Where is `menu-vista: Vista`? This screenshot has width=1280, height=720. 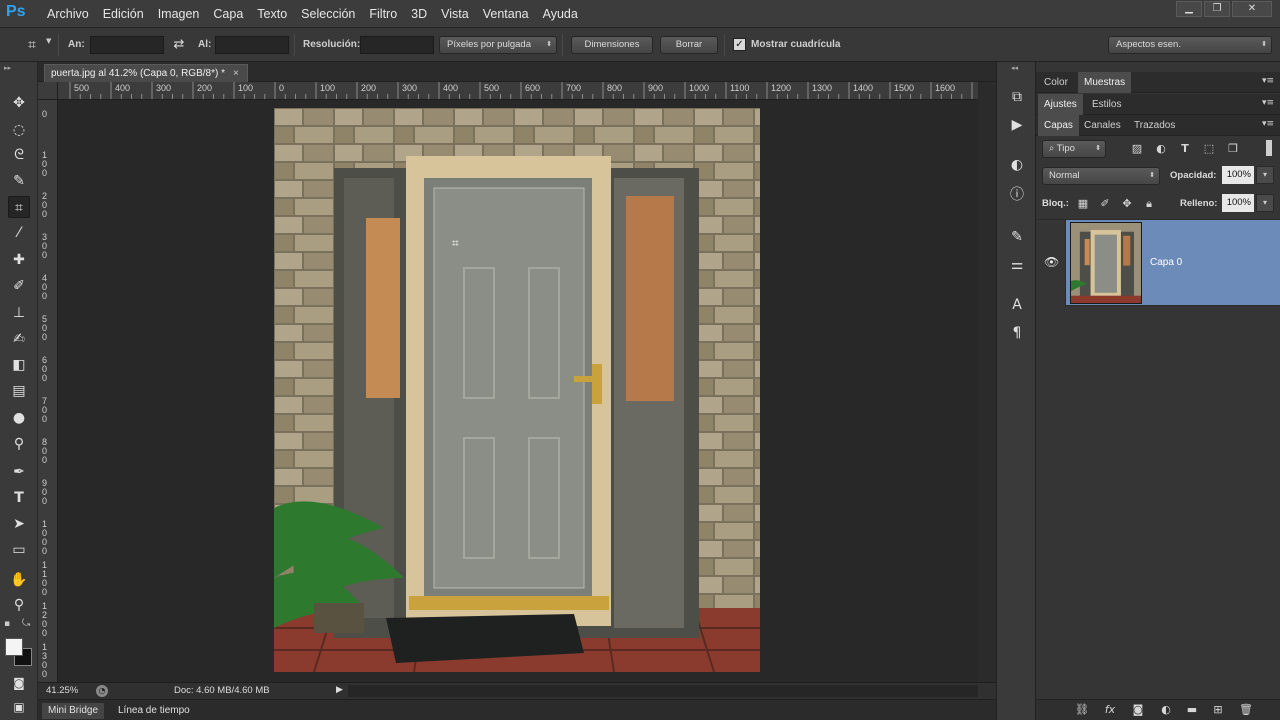
menu-vista: Vista is located at coordinates (455, 14).